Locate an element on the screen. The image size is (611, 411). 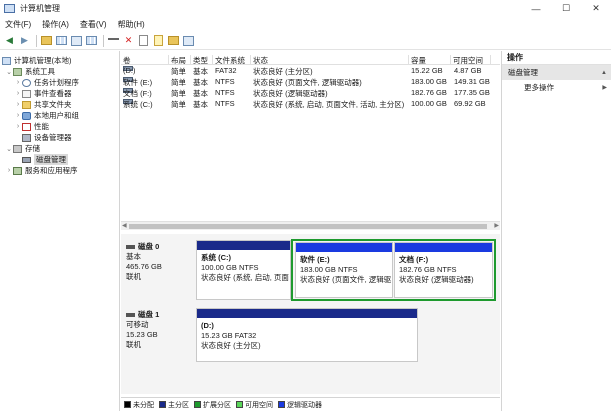
up-folder-icon is located at coordinates (46, 40).